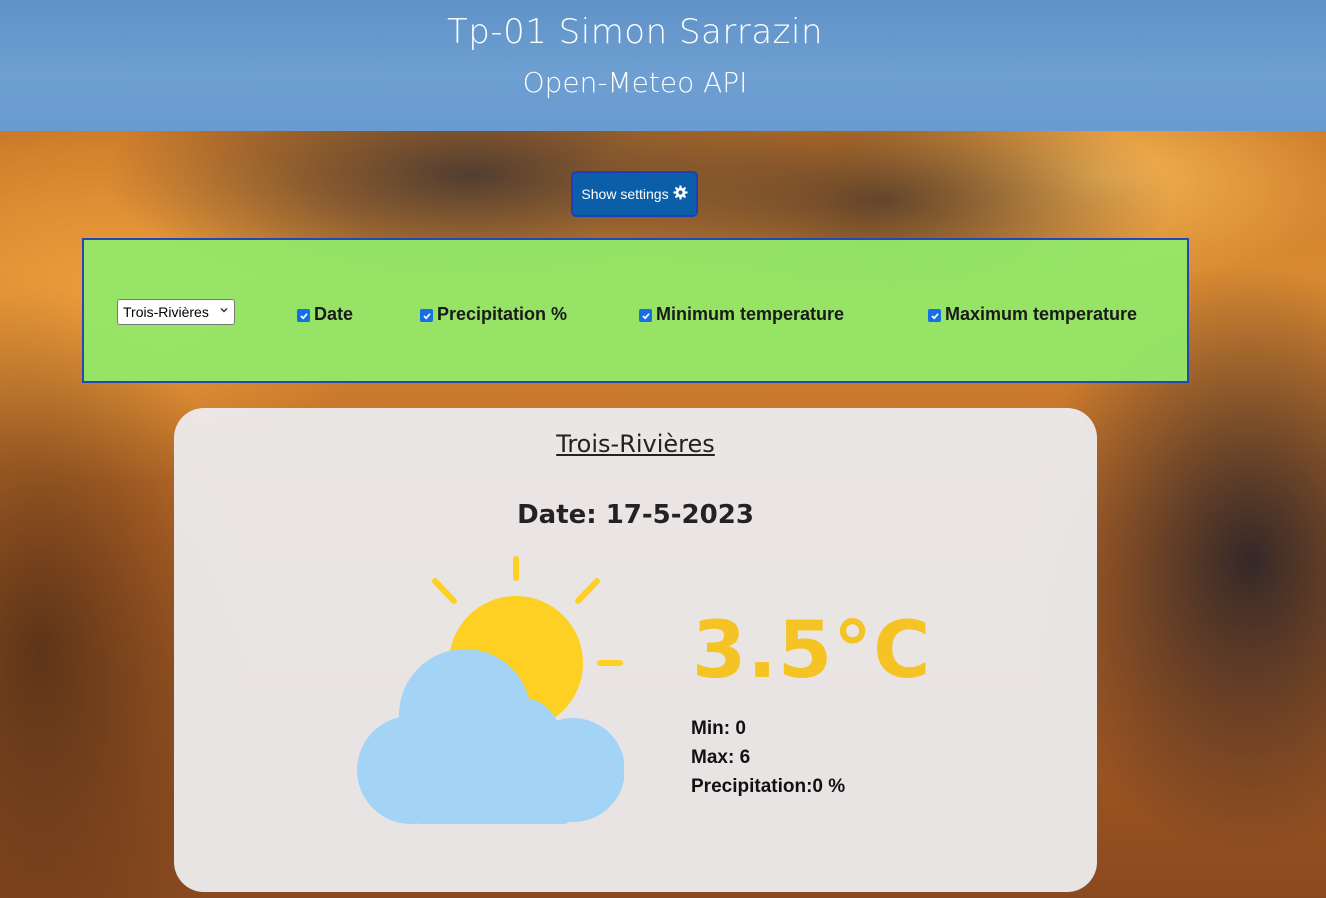 This screenshot has width=1326, height=898. I want to click on partly-cloudy-icon, so click(490, 690).